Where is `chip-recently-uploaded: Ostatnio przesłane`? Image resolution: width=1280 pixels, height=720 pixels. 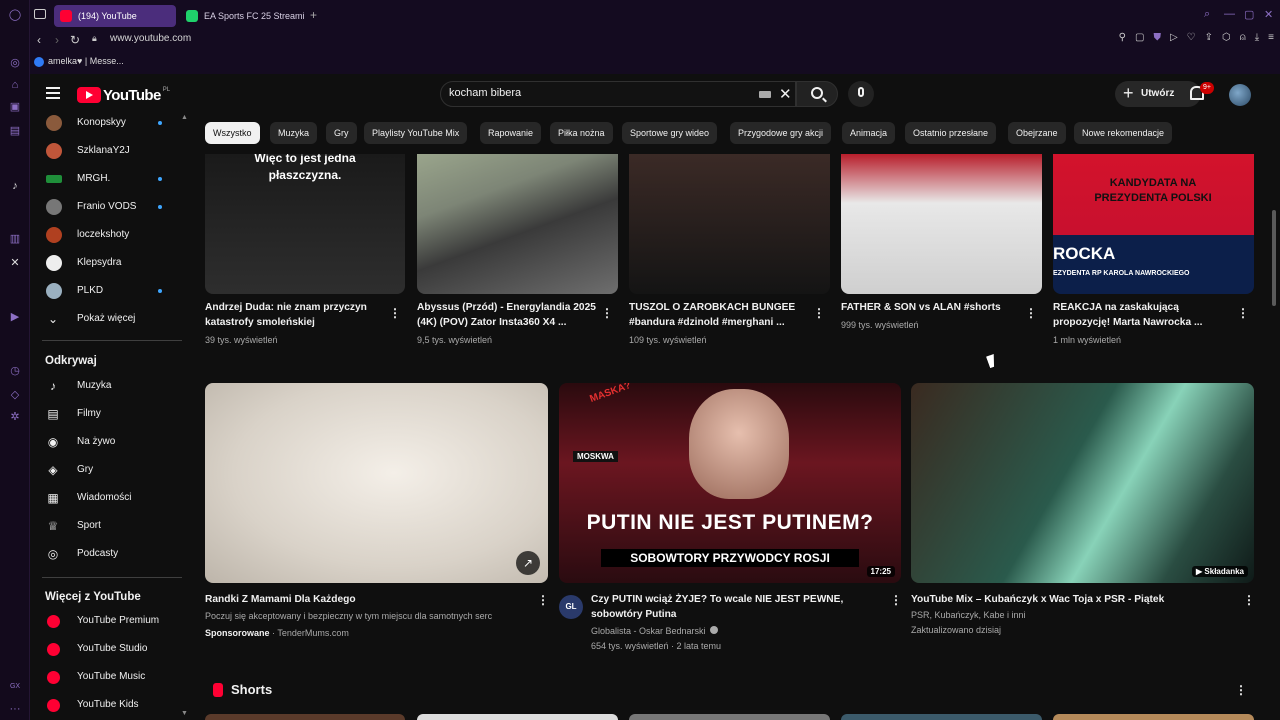
chip-recently-uploaded: Ostatnio przesłane is located at coordinates (951, 133).